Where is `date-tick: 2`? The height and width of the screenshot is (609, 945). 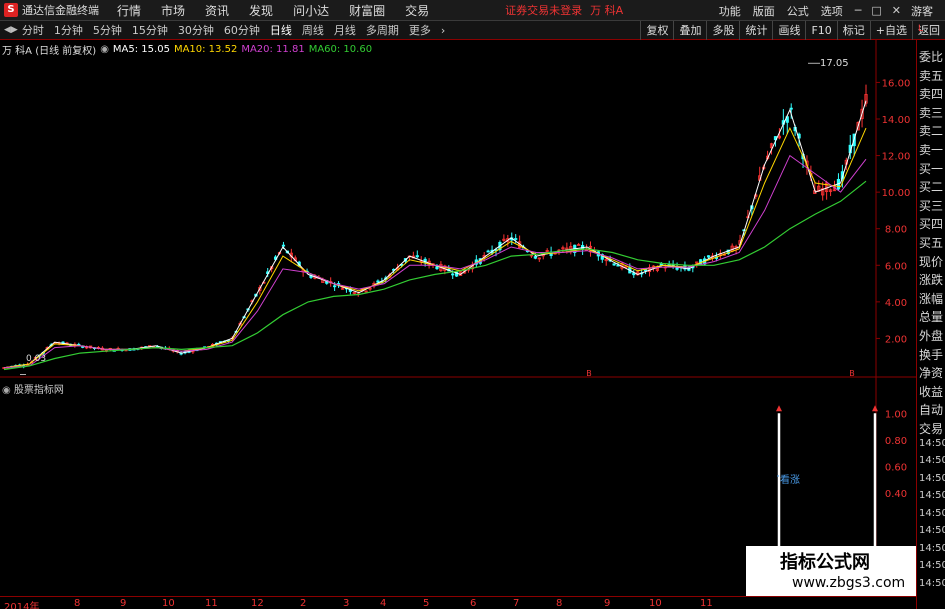
date-tick: 2 is located at coordinates (303, 603).